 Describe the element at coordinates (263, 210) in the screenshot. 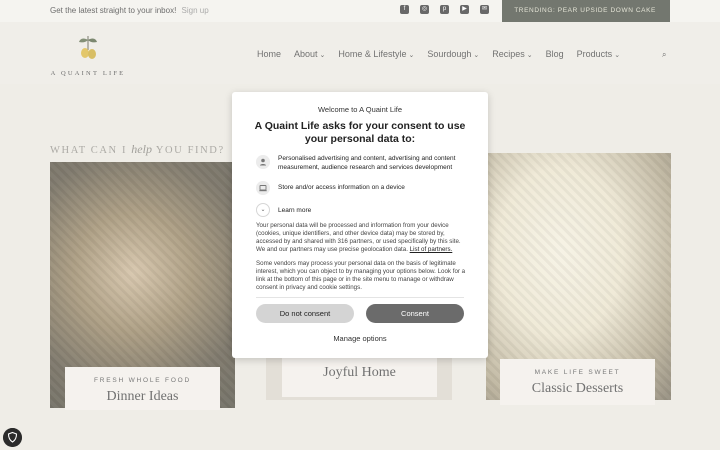

I see `chevron-down-icon: ⌄` at that location.